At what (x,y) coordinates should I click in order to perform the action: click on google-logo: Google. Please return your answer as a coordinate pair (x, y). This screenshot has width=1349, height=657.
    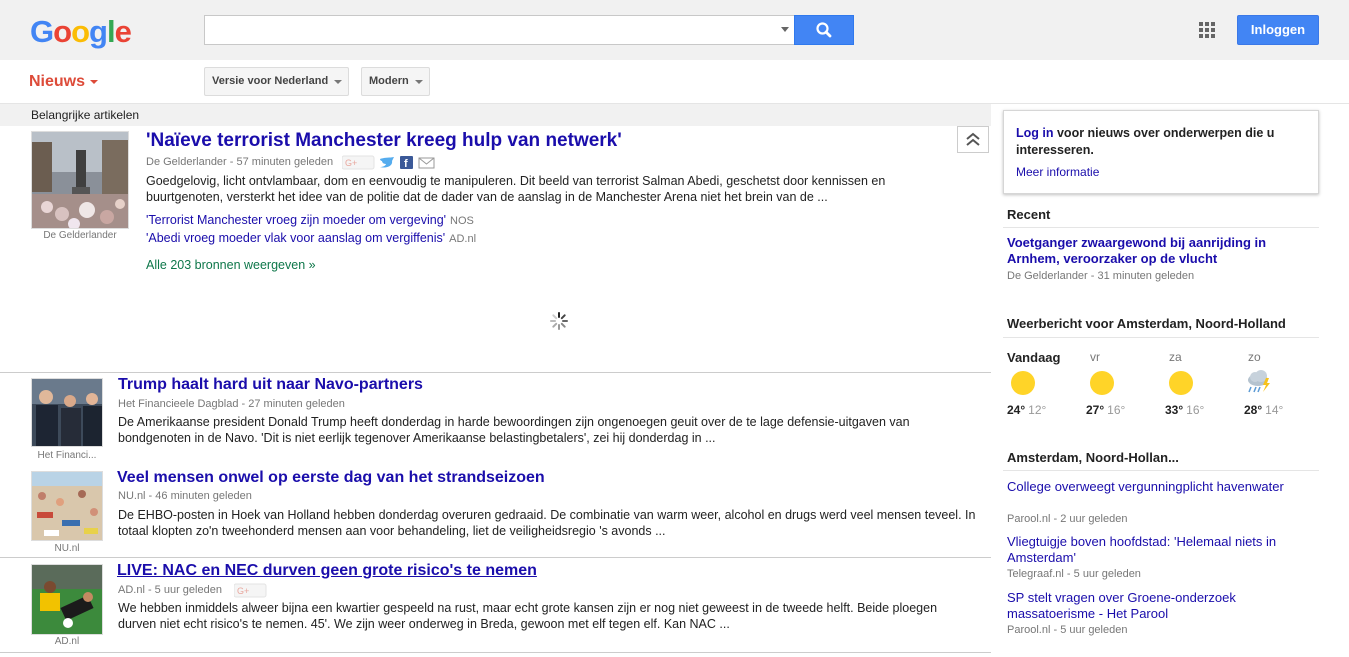
    Looking at the image, I should click on (81, 32).